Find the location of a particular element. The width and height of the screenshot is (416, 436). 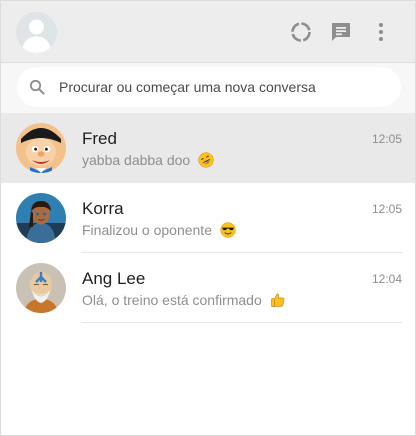

search-icon is located at coordinates (37, 87).